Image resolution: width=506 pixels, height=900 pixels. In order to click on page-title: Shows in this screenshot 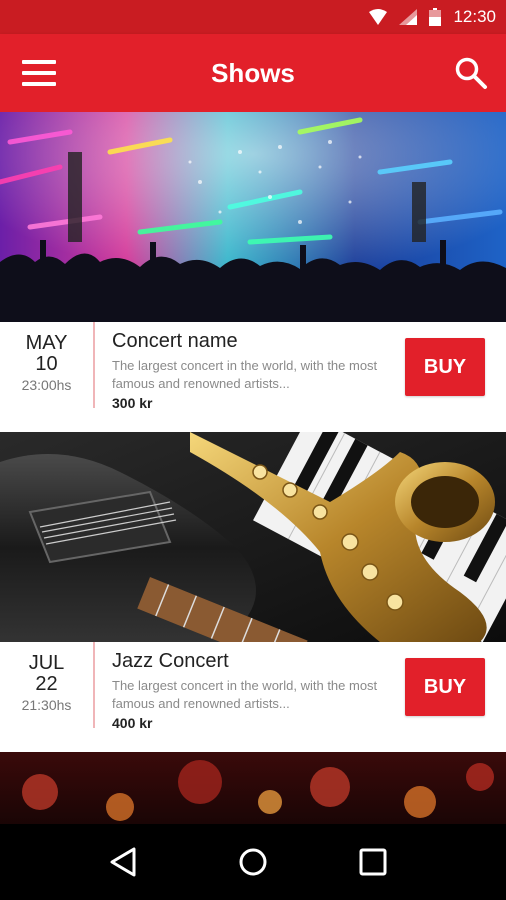, I will do `click(253, 73)`.